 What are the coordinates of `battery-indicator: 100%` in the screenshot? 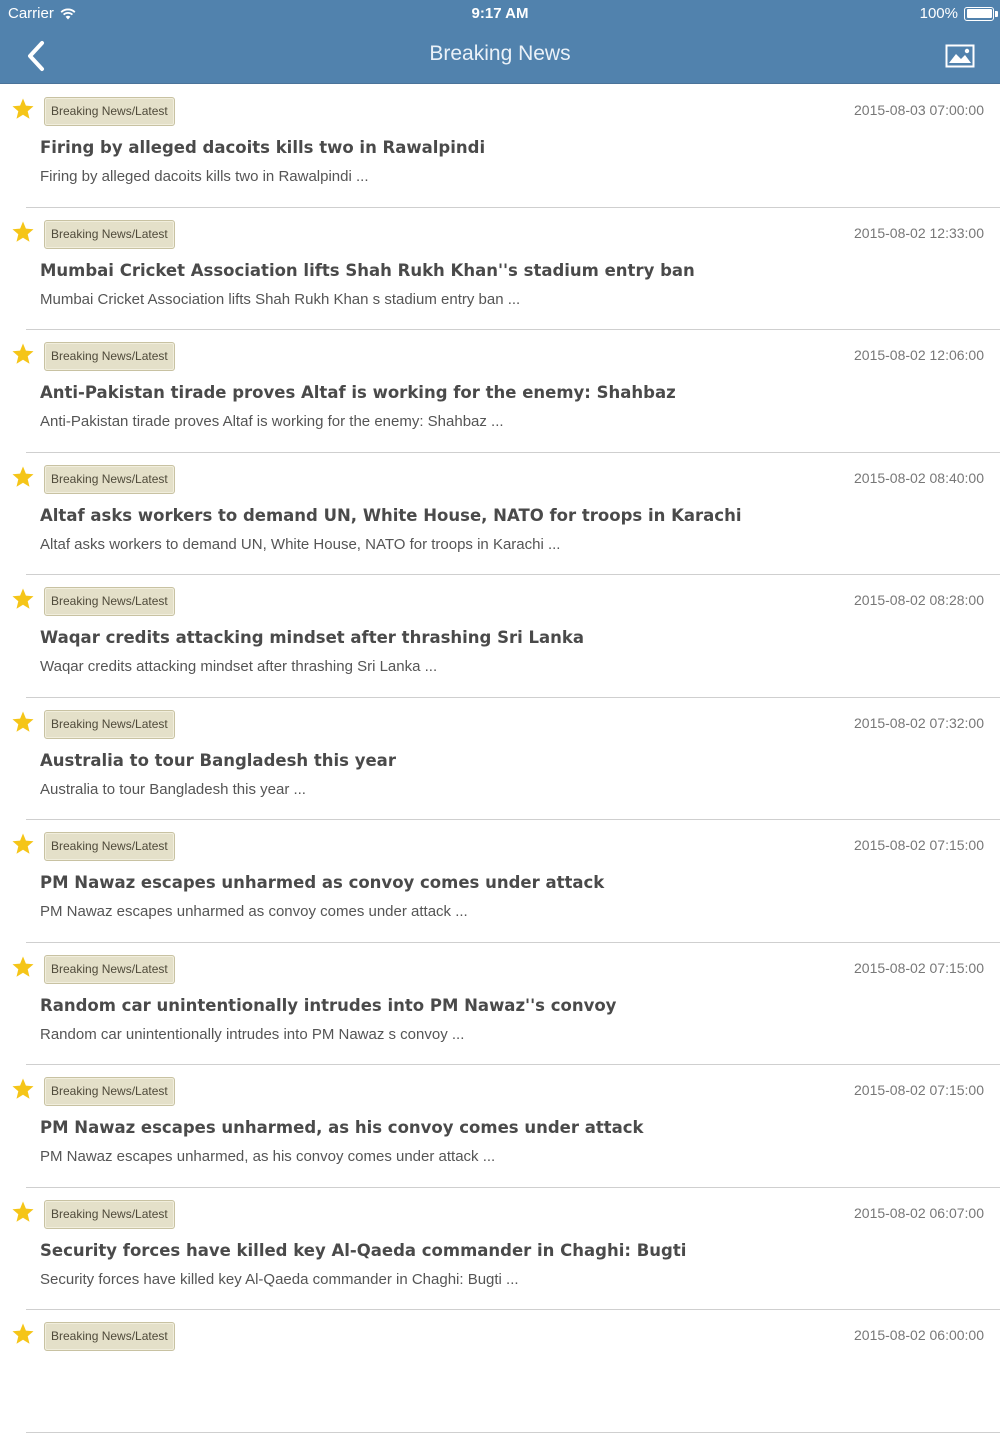 It's located at (958, 13).